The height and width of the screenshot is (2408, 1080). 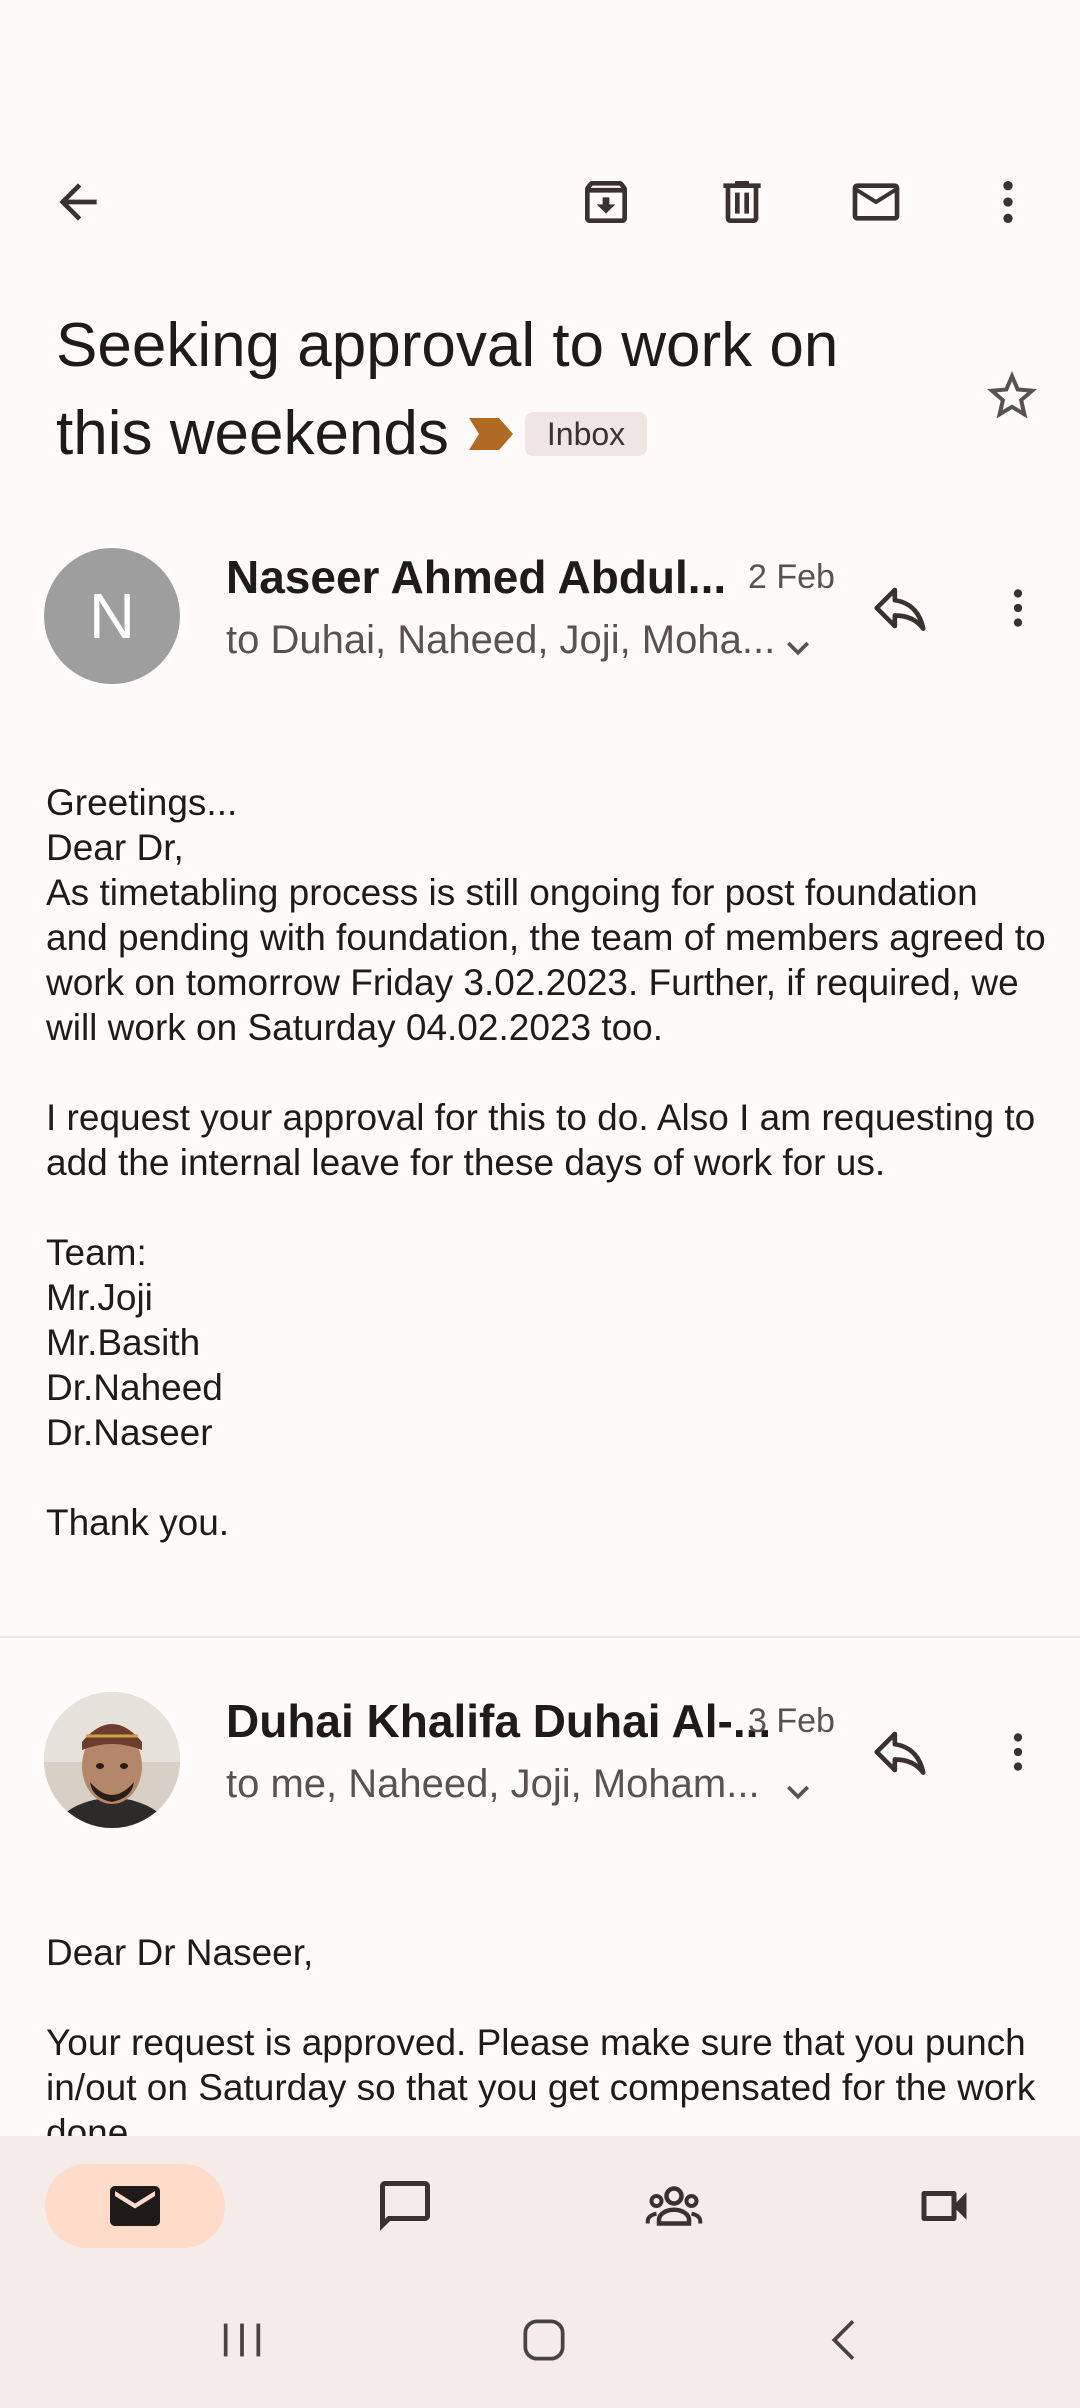 I want to click on spaces-icon, so click(x=674, y=2206).